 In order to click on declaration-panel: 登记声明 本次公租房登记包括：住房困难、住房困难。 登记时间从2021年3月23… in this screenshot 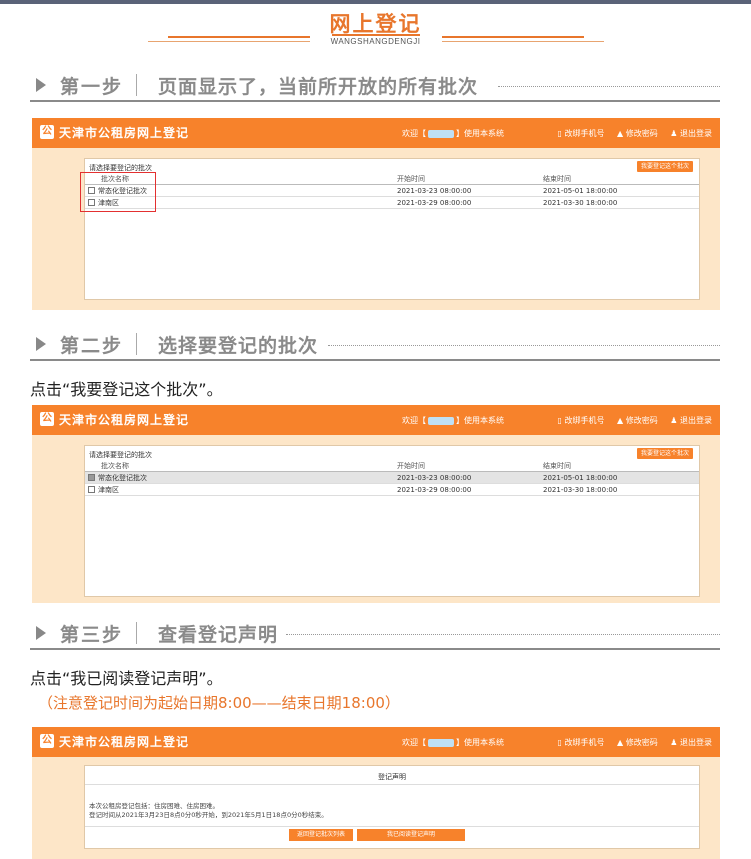, I will do `click(392, 807)`.